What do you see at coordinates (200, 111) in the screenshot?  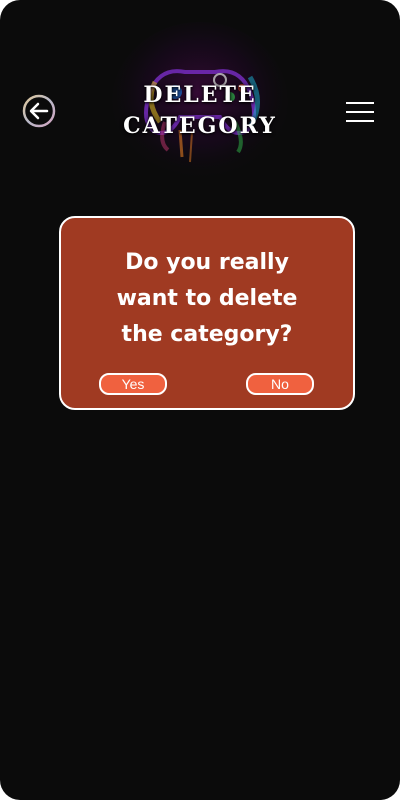 I see `page-title: DELETE CATEGORY` at bounding box center [200, 111].